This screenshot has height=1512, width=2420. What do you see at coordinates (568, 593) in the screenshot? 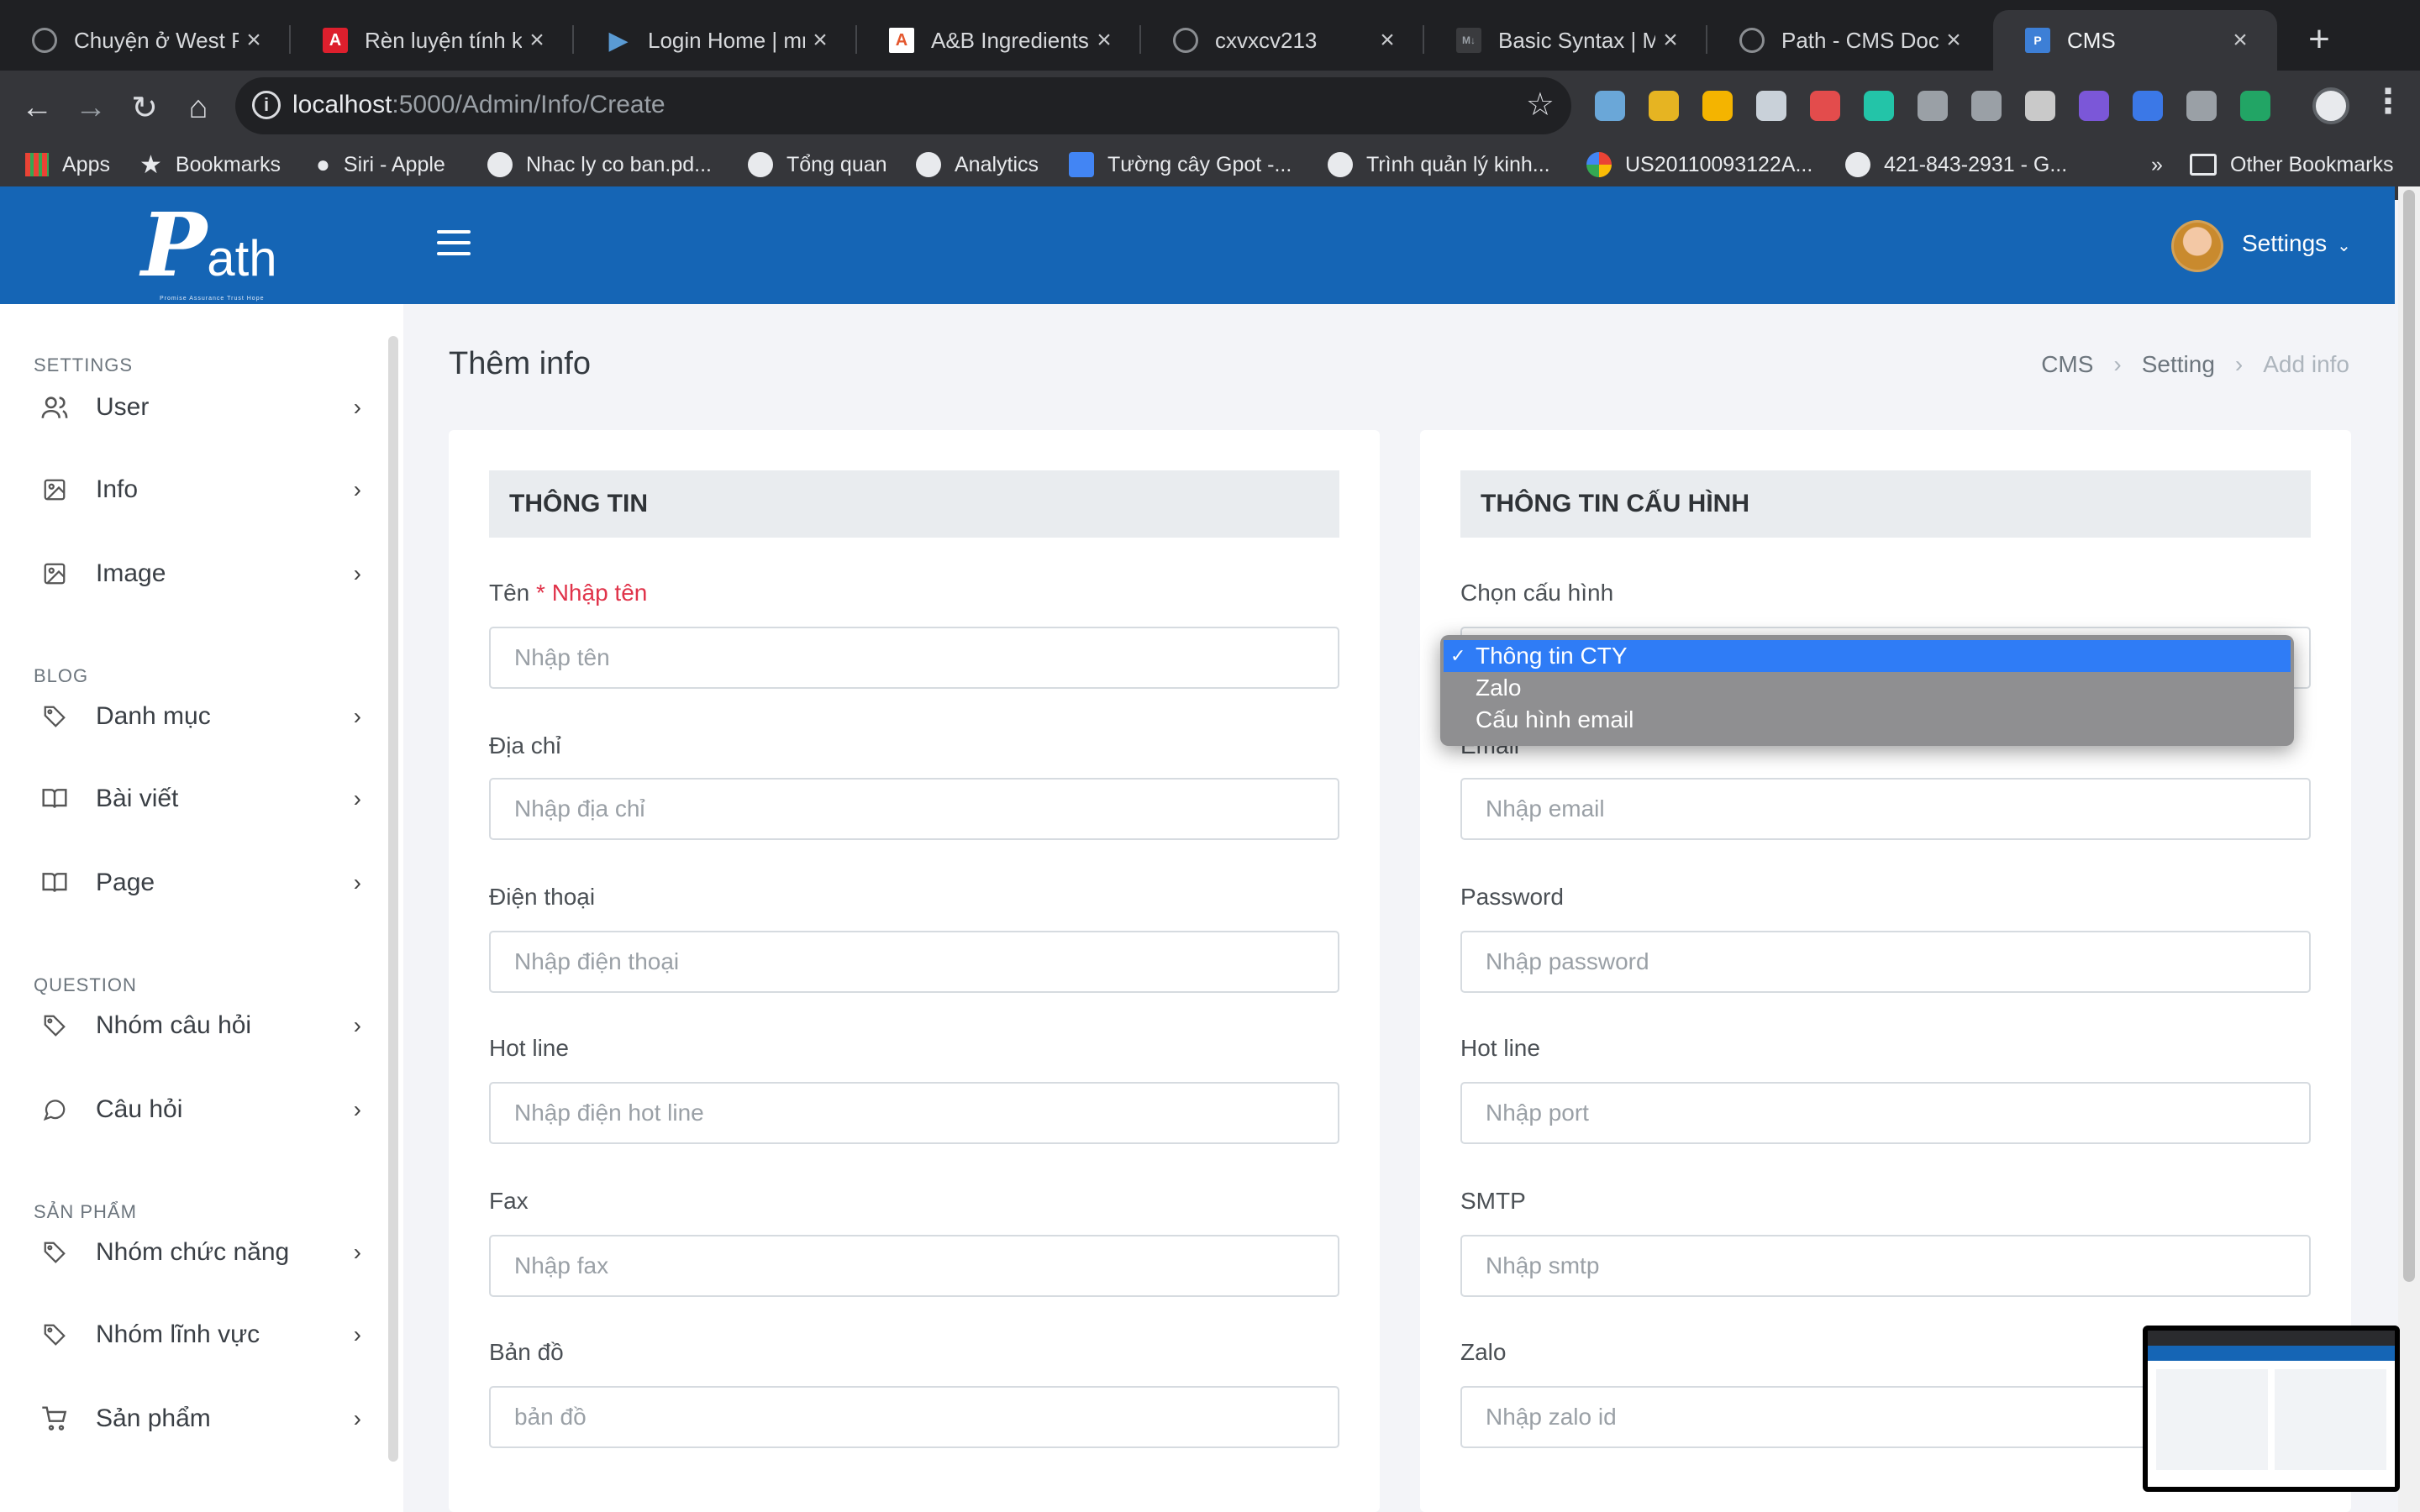
I see `name-label: Tên * Nhập tên` at bounding box center [568, 593].